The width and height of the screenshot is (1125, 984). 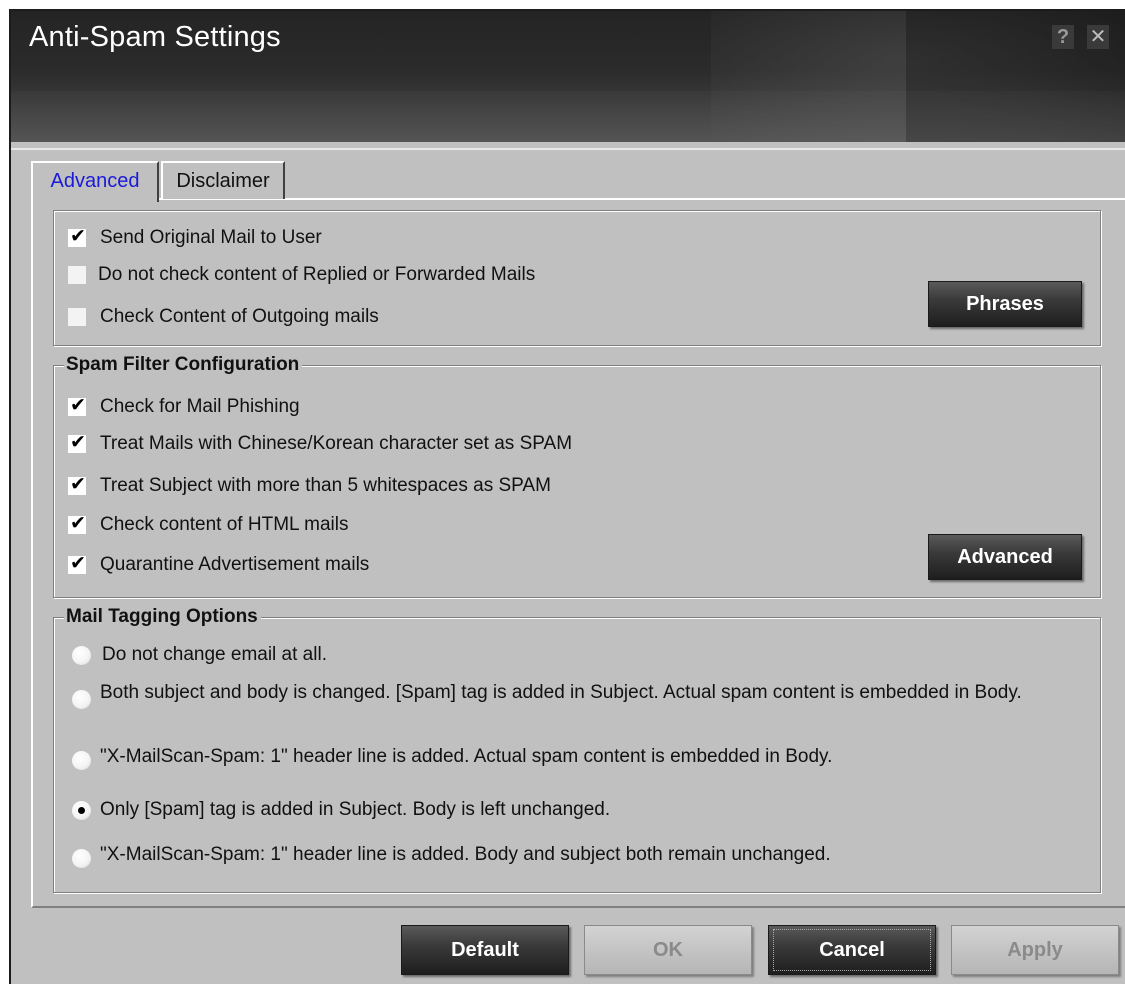 What do you see at coordinates (852, 950) in the screenshot?
I see `cancel-button: Cancel` at bounding box center [852, 950].